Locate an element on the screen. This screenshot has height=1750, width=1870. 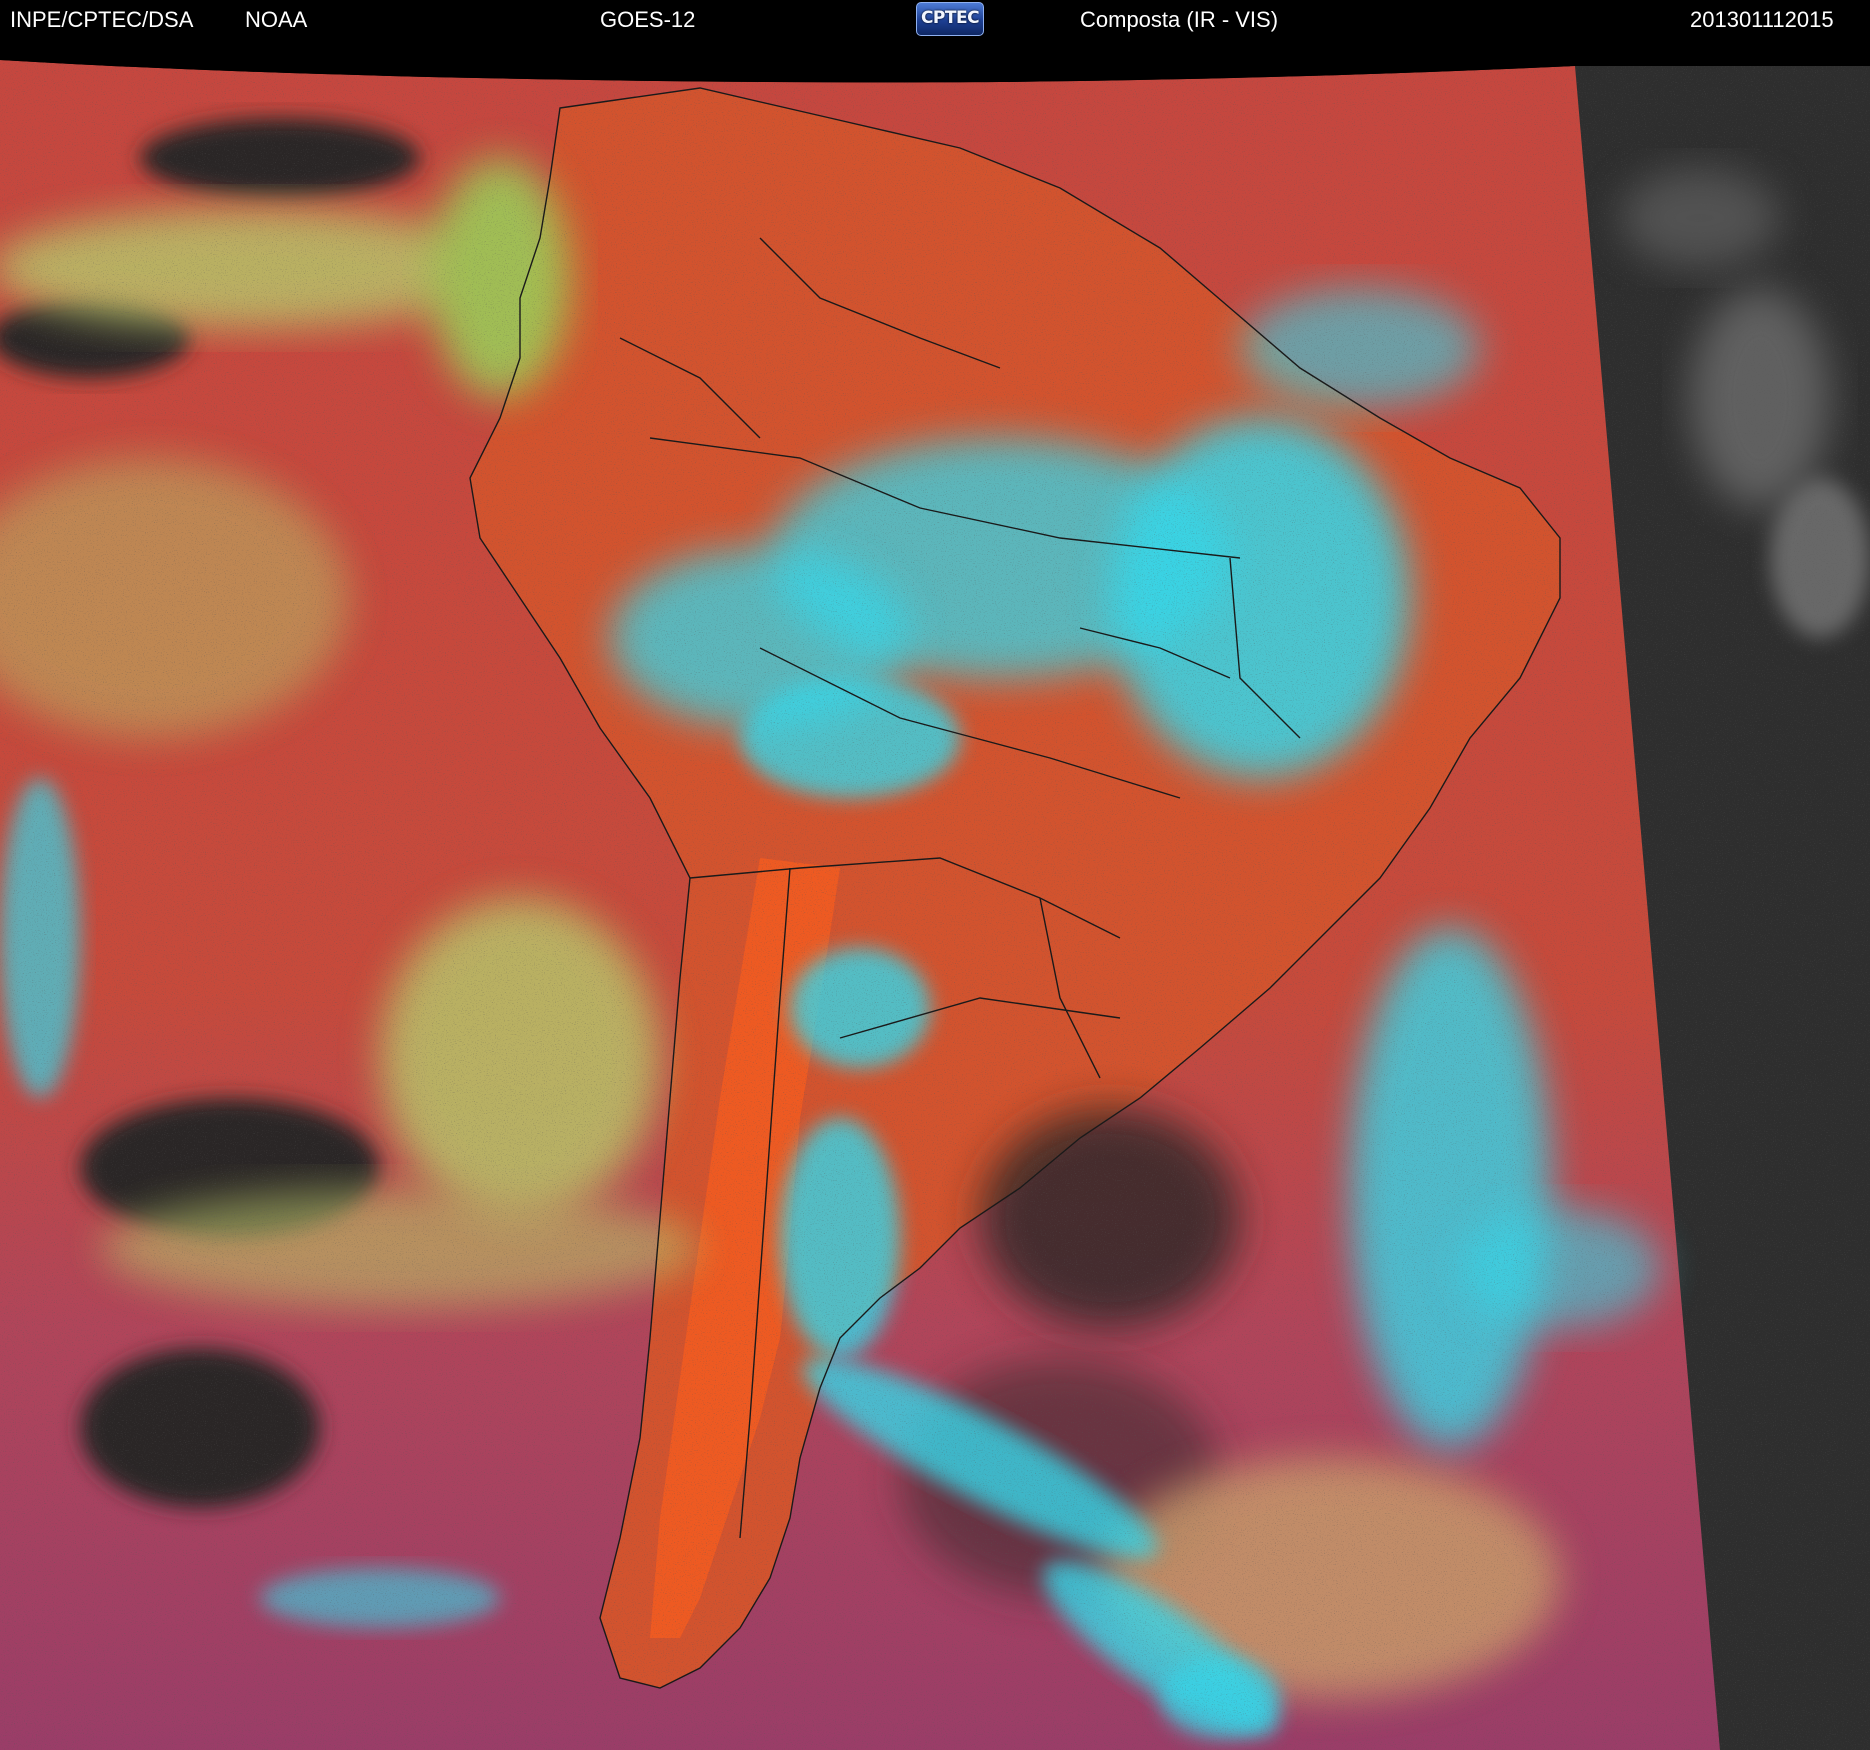
agency-label: NOAA is located at coordinates (276, 19).